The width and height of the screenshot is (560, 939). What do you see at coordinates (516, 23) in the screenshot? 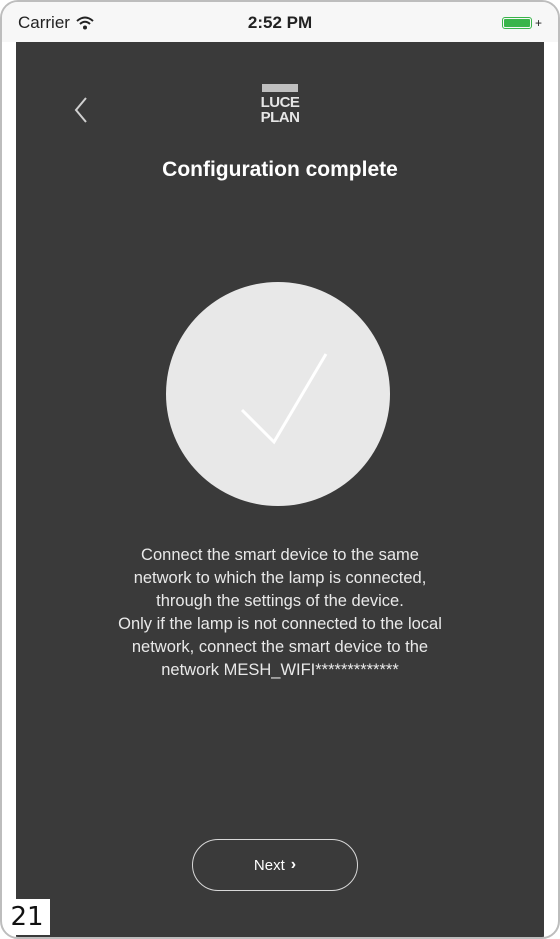
I see `battery-icon` at bounding box center [516, 23].